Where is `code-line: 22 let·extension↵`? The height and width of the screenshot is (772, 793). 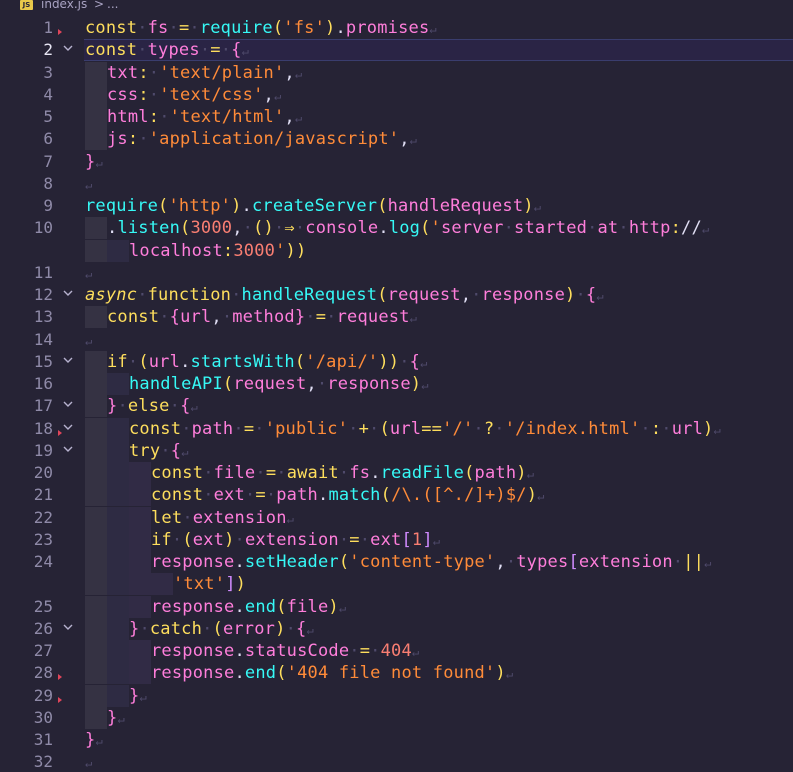
code-line: 22 let·extension↵ is located at coordinates (396, 518).